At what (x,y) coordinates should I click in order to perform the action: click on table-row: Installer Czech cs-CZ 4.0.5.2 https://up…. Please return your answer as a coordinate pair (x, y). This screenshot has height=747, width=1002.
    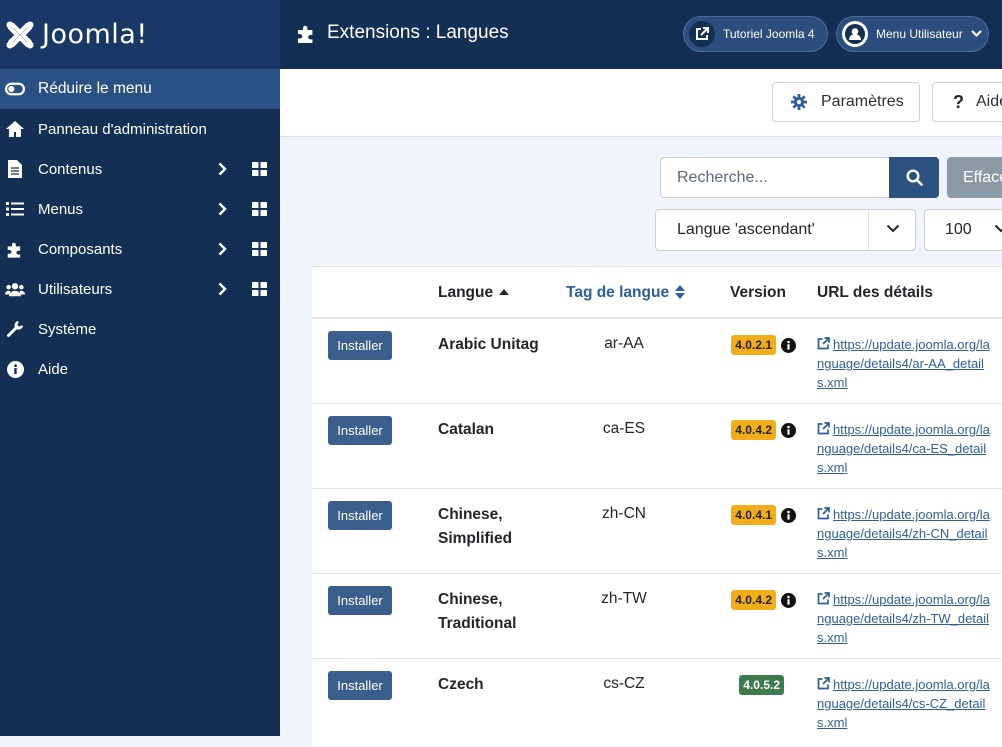
    Looking at the image, I should click on (657, 701).